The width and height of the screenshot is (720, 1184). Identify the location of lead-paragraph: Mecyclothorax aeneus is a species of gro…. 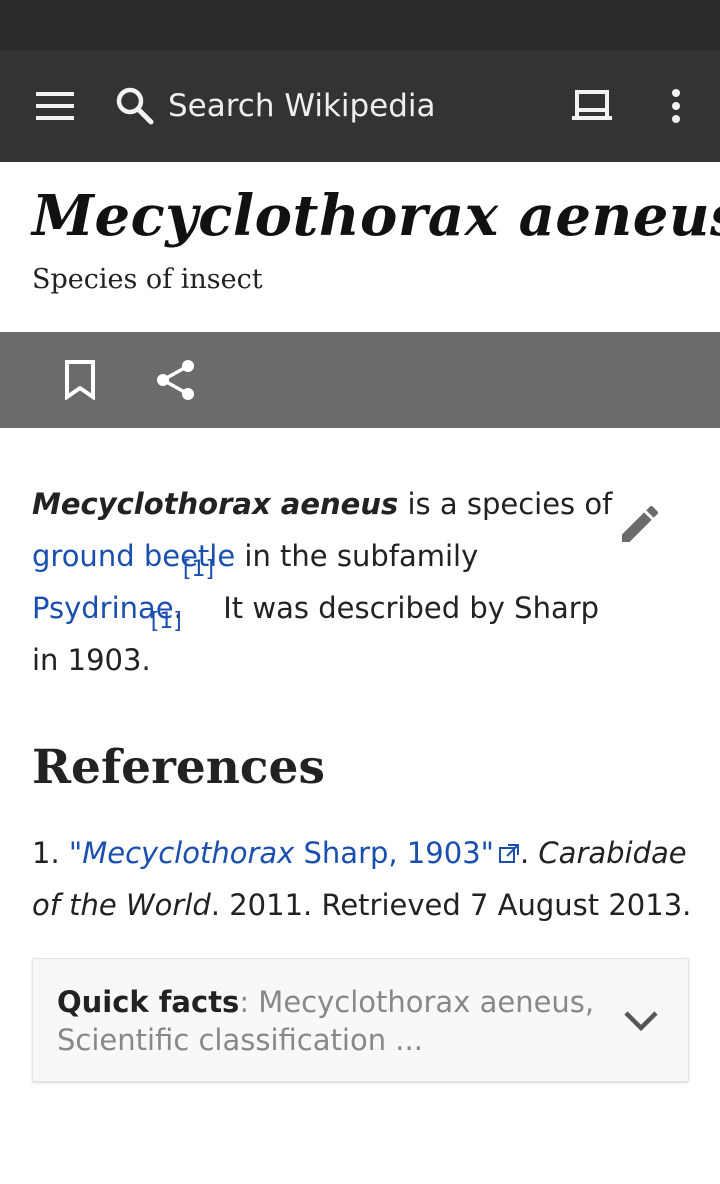
(332, 582).